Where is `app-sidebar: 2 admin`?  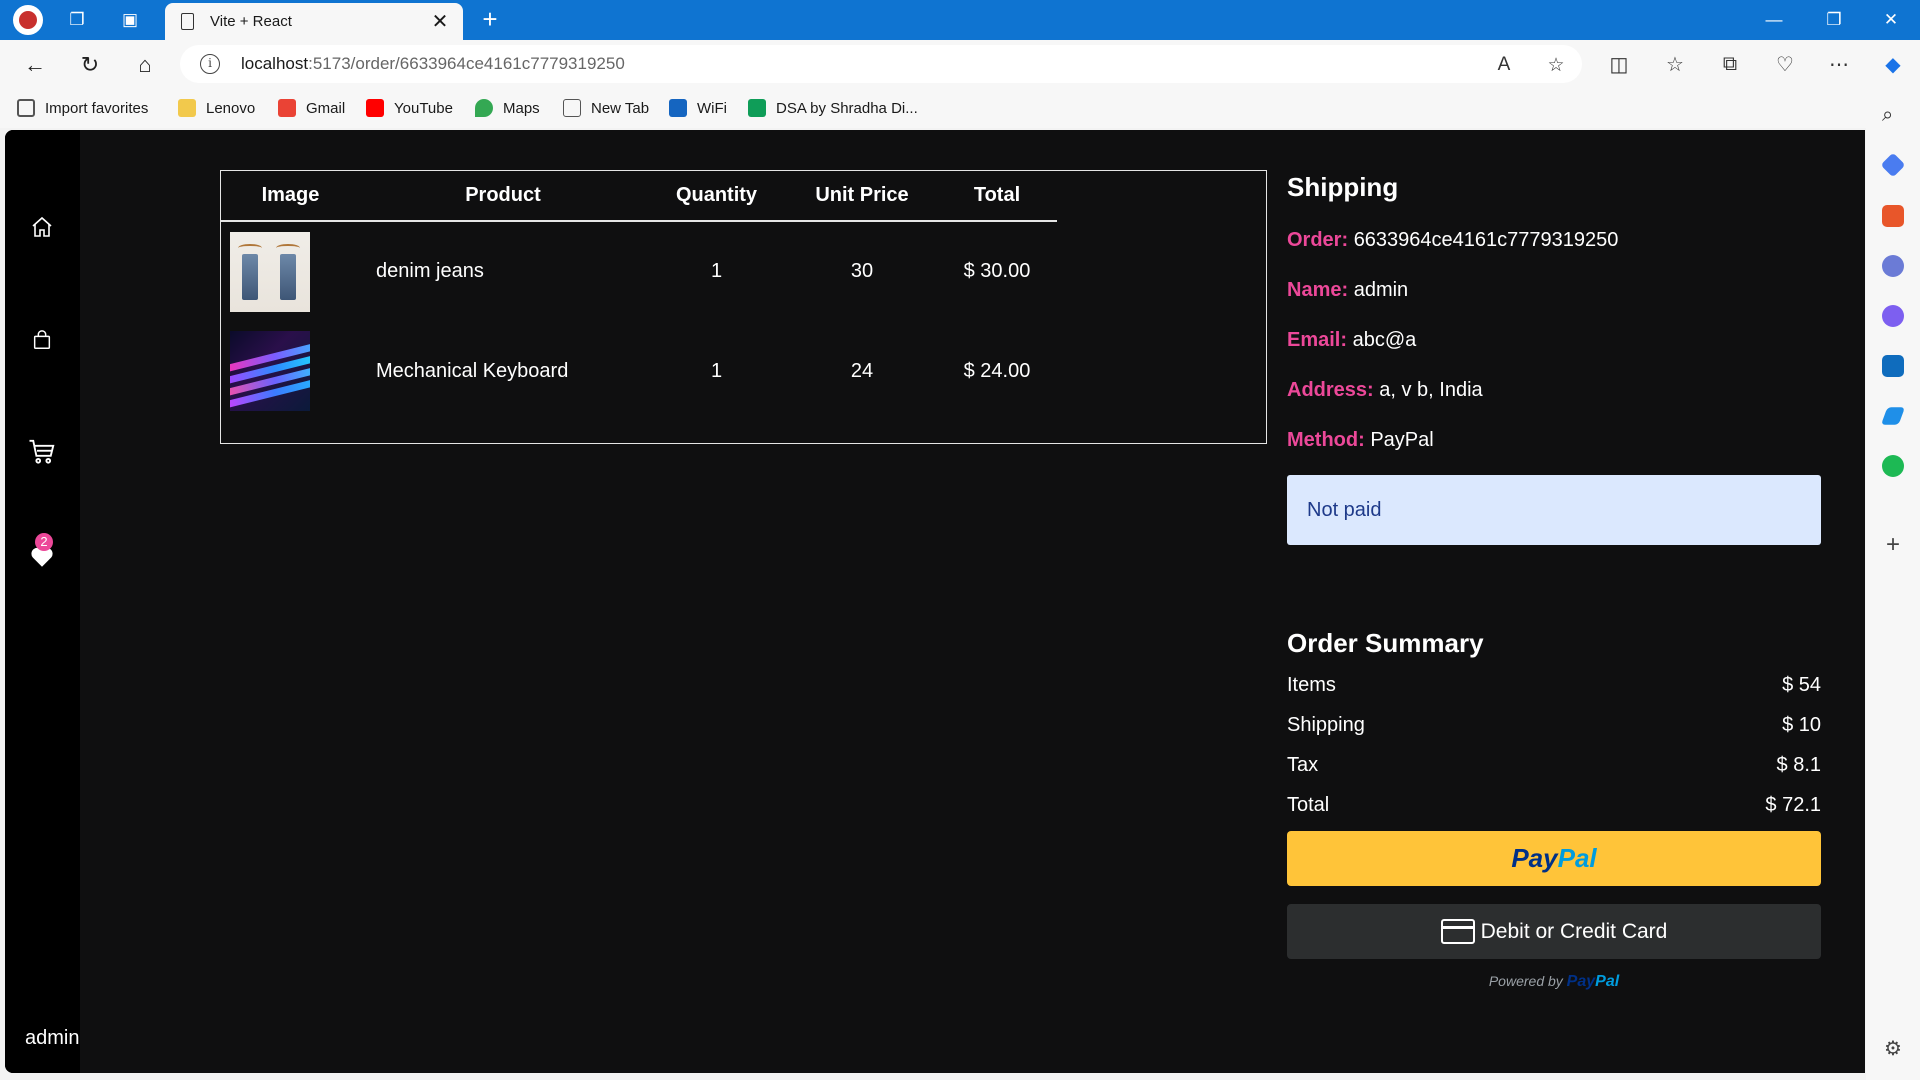
app-sidebar: 2 admin is located at coordinates (42, 601).